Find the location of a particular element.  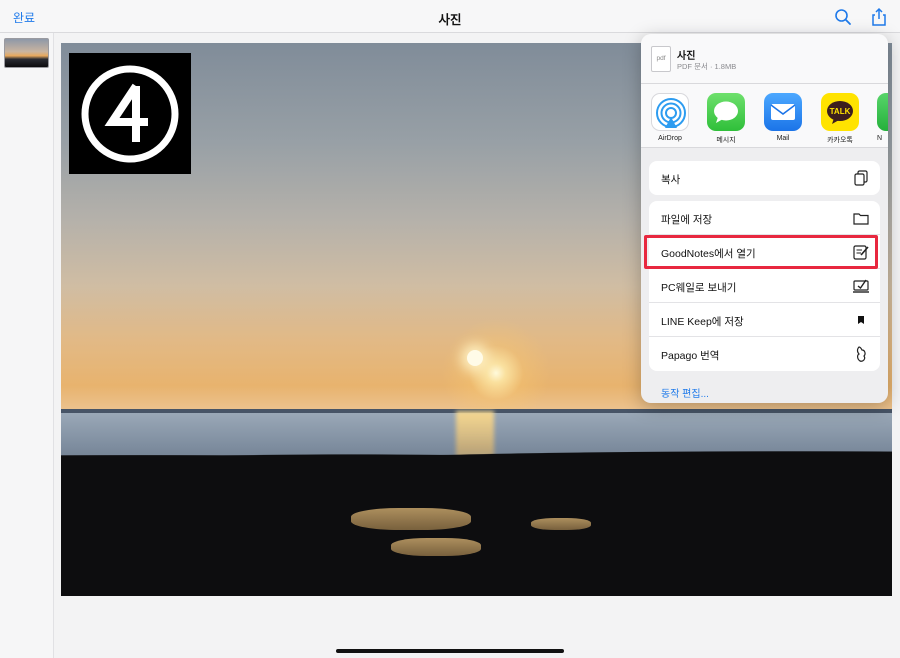

kakaotalk-icon: TALK is located at coordinates (840, 112).